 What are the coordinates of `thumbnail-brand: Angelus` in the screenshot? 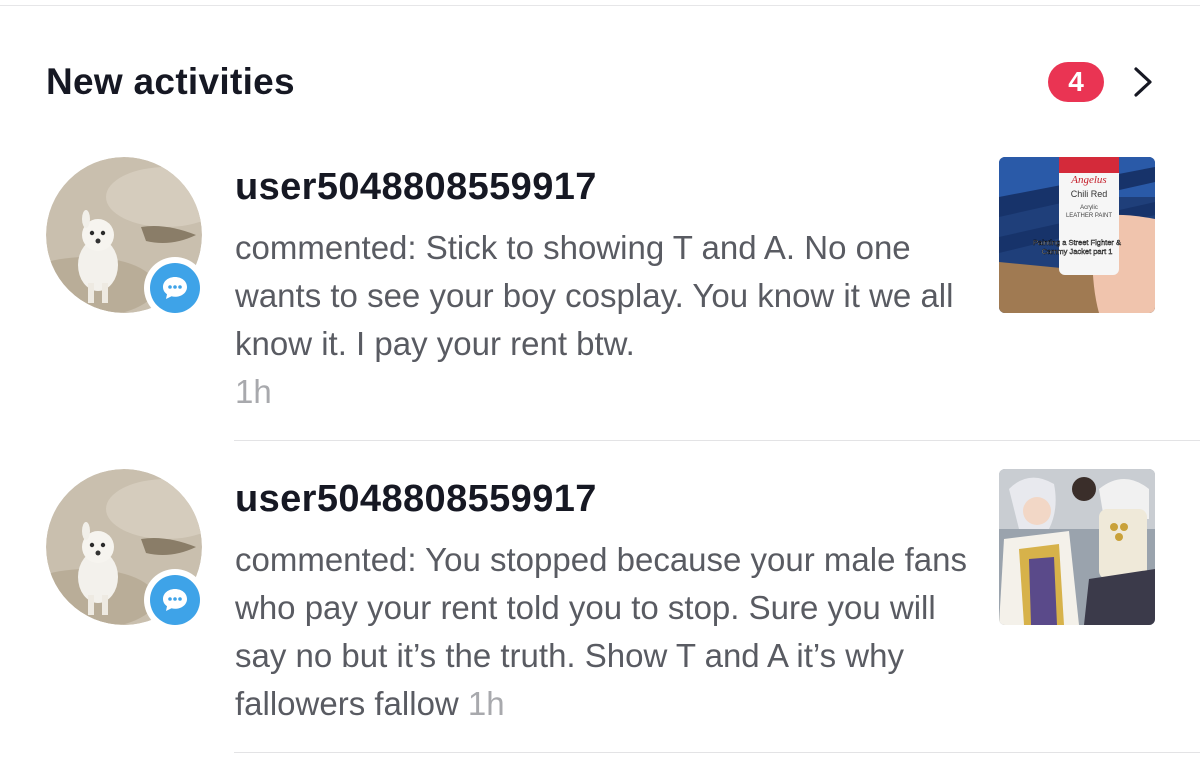 It's located at (1088, 180).